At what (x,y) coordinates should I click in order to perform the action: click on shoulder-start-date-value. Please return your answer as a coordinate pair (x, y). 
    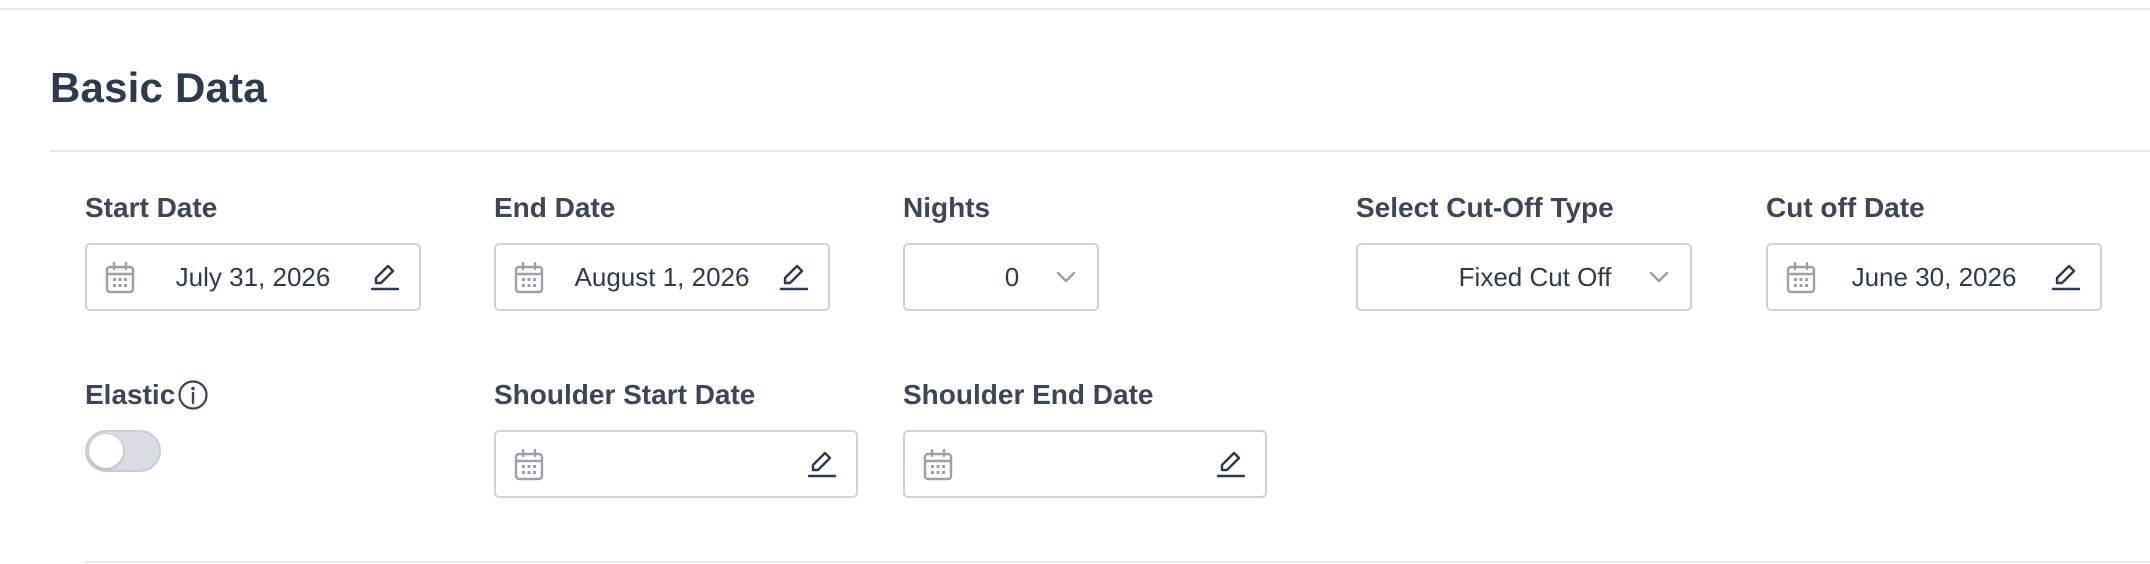
    Looking at the image, I should click on (676, 464).